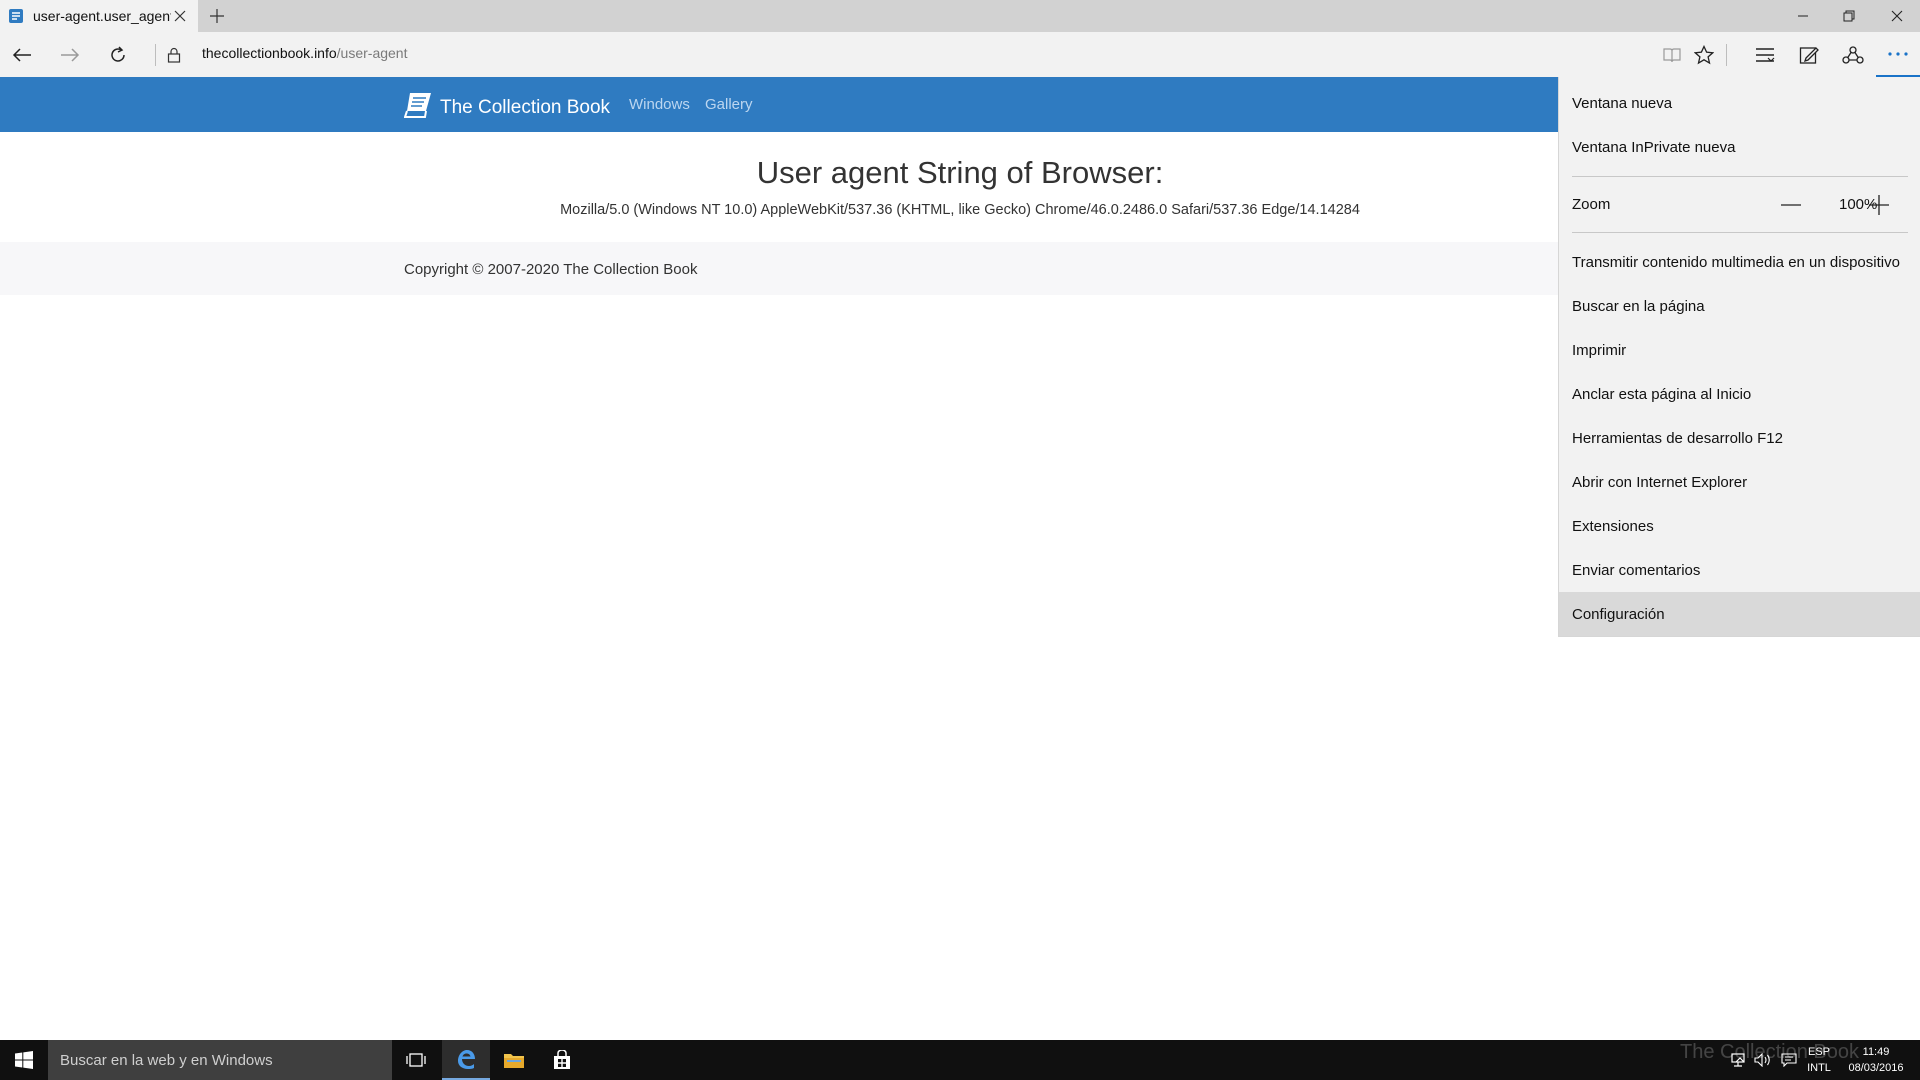  What do you see at coordinates (220, 1060) in the screenshot?
I see `taskbar-search-input: Buscar en la web y en Windows` at bounding box center [220, 1060].